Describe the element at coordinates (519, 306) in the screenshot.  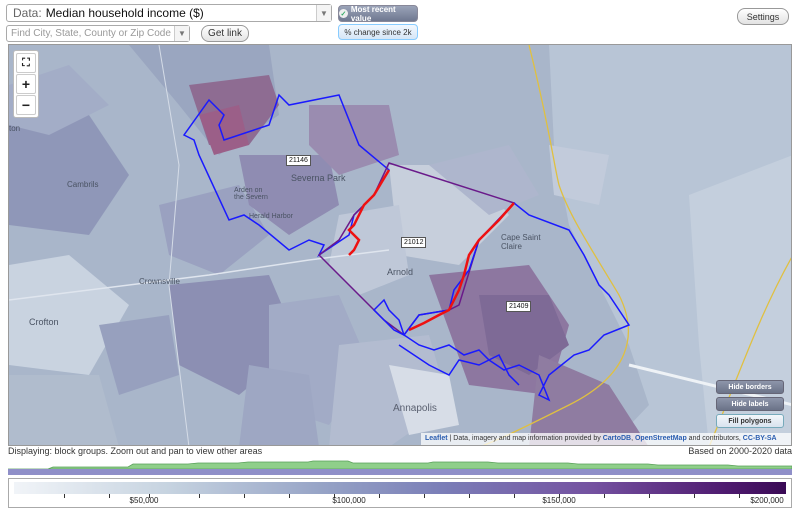
I see `zip-label: 21409` at that location.